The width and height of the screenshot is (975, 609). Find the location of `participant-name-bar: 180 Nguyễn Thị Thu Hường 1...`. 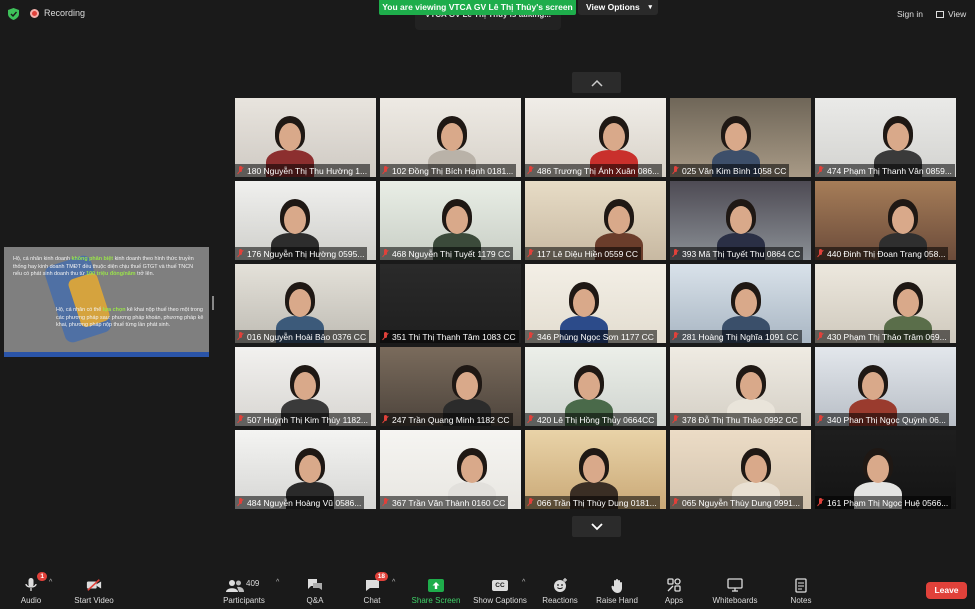

participant-name-bar: 180 Nguyễn Thị Thu Hường 1... is located at coordinates (303, 170).